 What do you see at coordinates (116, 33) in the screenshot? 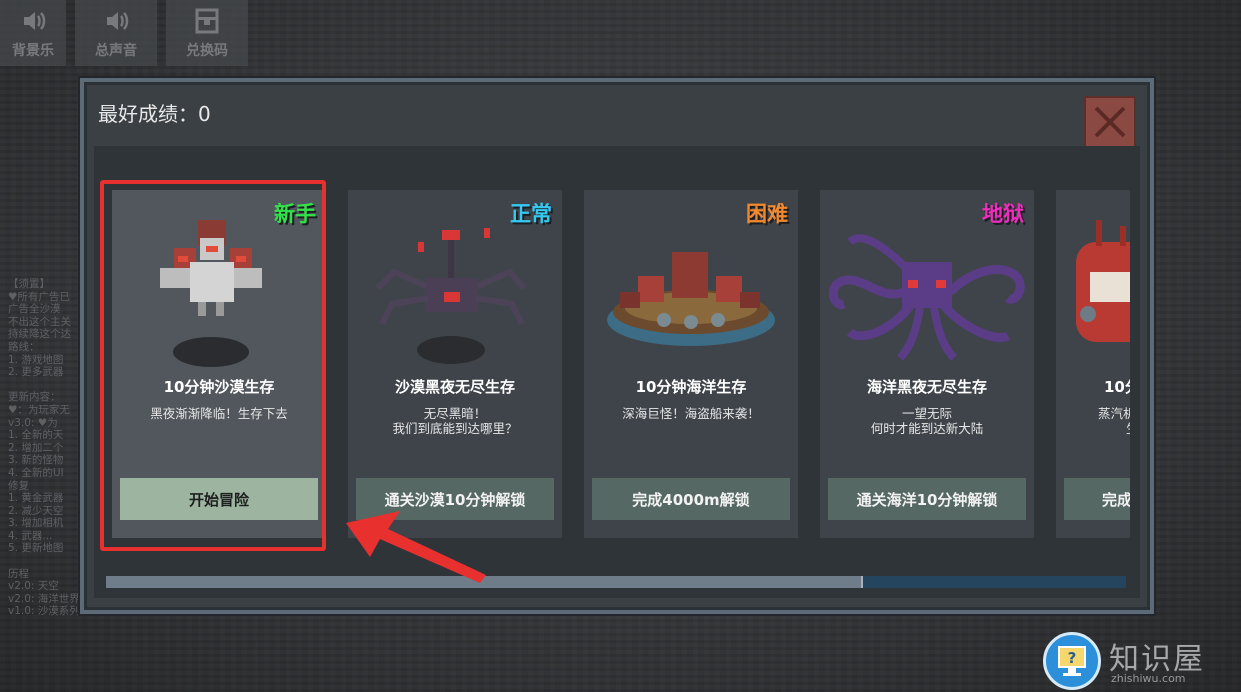
I see `master-volume-button: 总声音` at bounding box center [116, 33].